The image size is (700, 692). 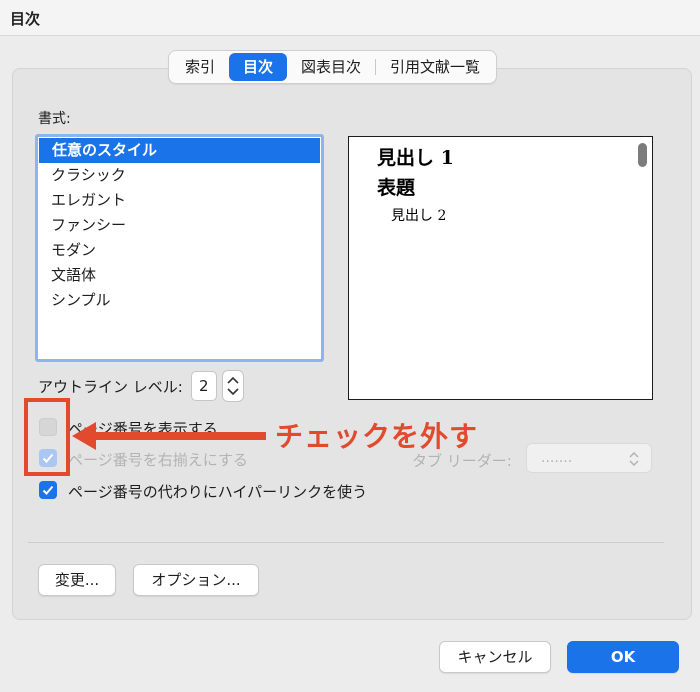 What do you see at coordinates (200, 67) in the screenshot?
I see `tab-index: 索引` at bounding box center [200, 67].